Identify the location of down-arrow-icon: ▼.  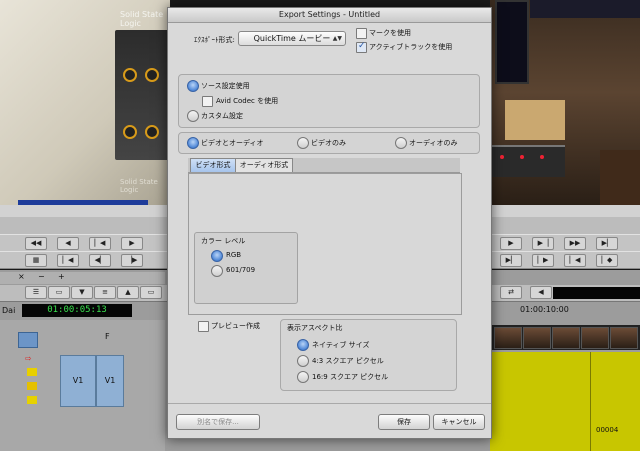
(82, 292).